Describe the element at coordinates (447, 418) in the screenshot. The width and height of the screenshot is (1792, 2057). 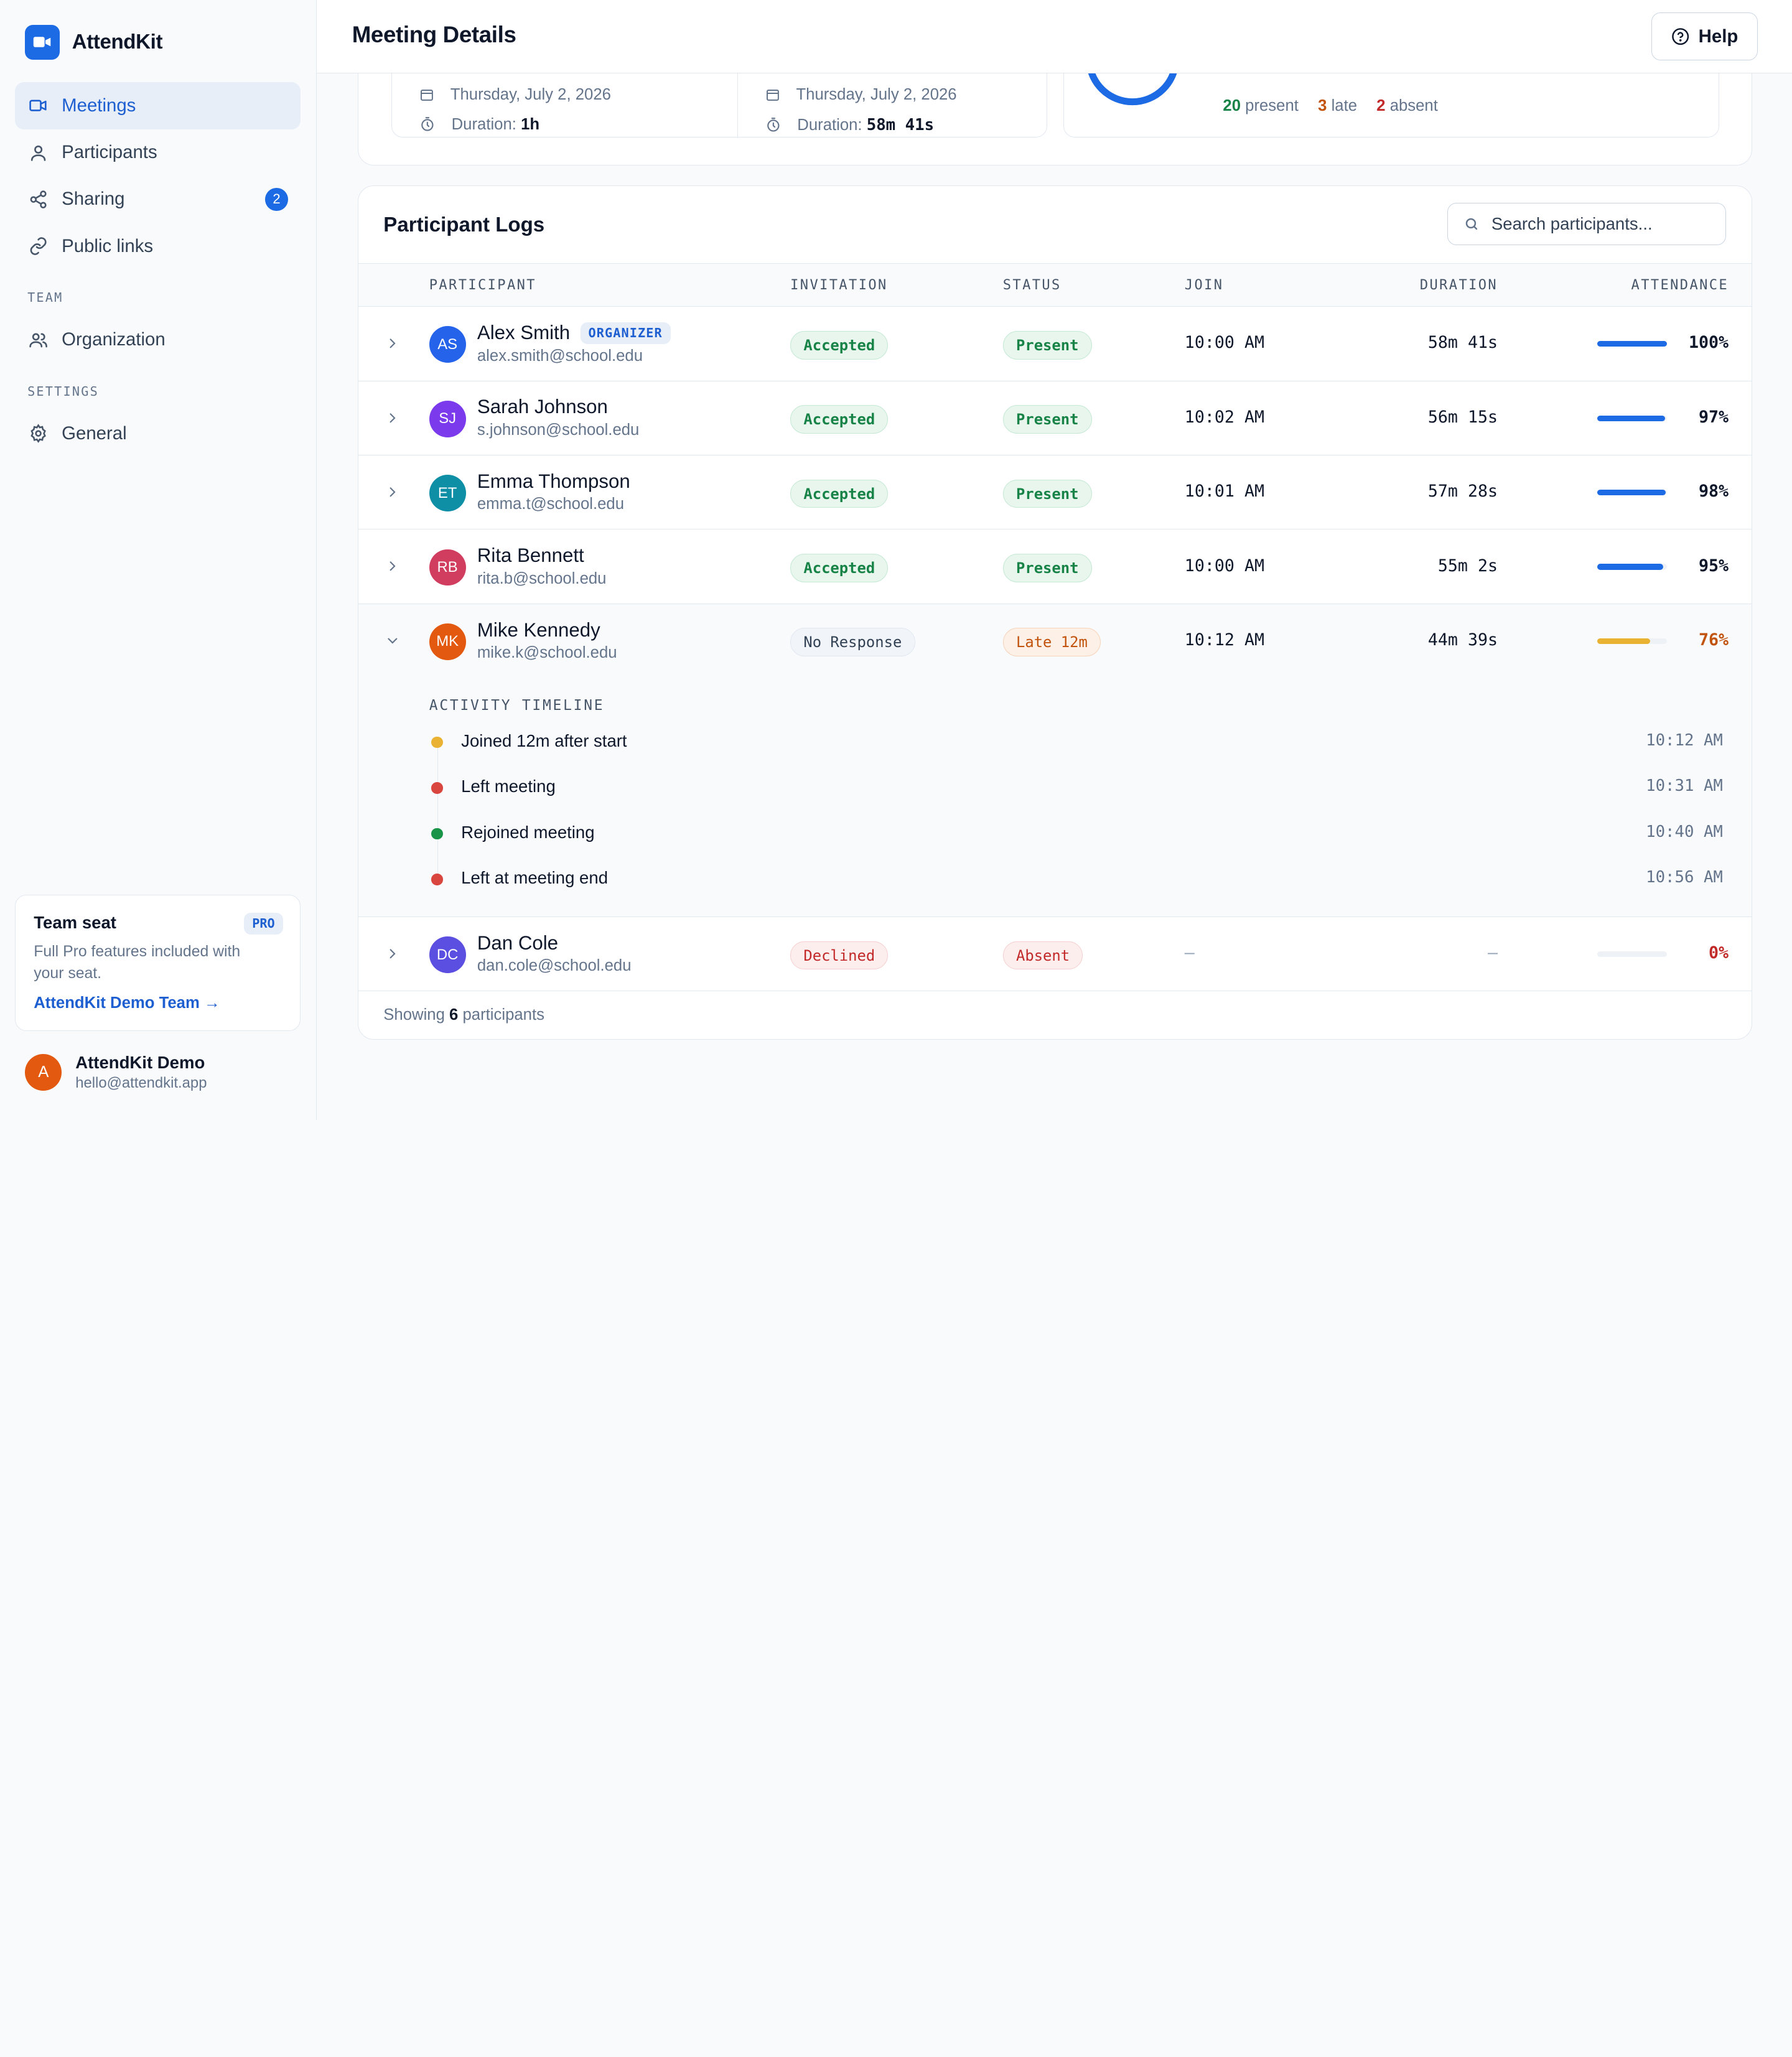
I see `avatar: SJ` at that location.